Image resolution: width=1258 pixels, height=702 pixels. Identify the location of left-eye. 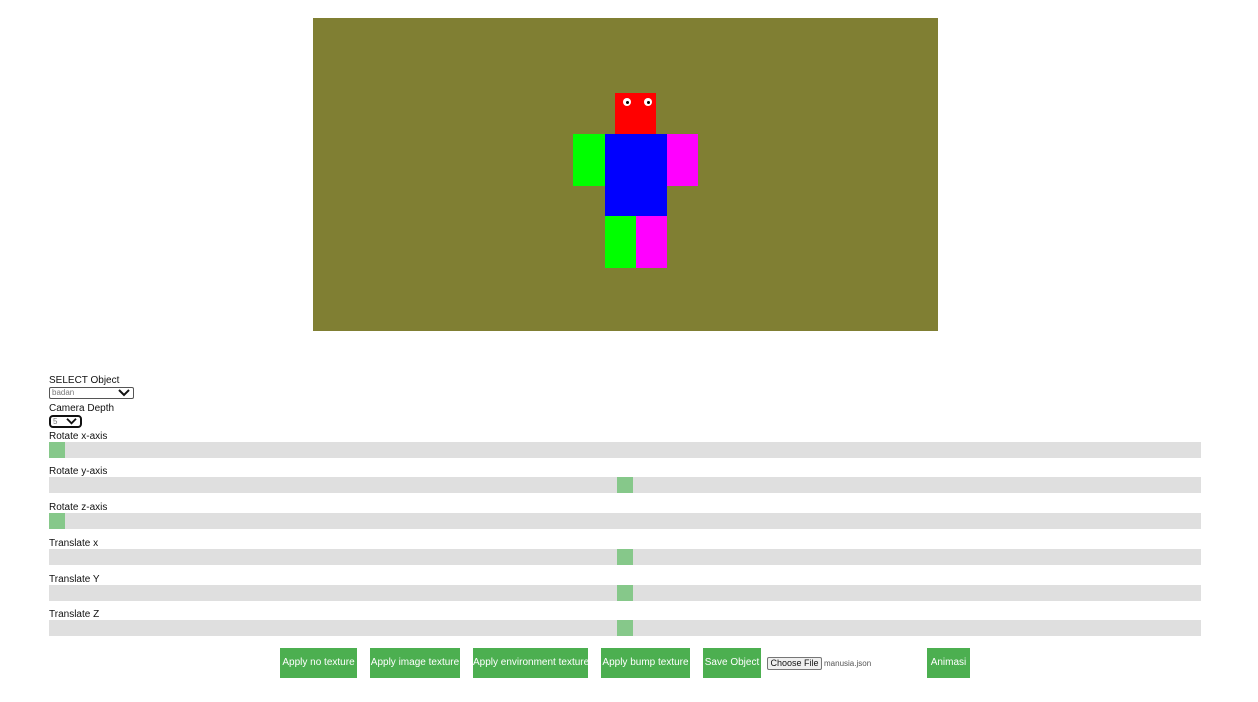
(627, 102).